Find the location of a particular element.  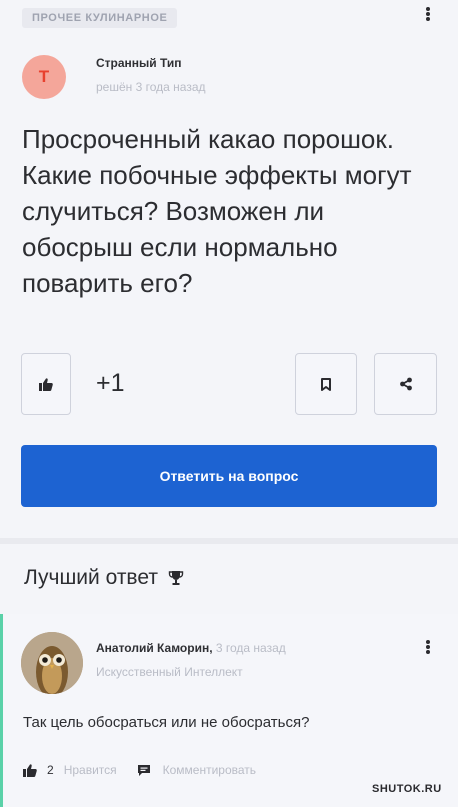

bookmark-icon is located at coordinates (326, 384).